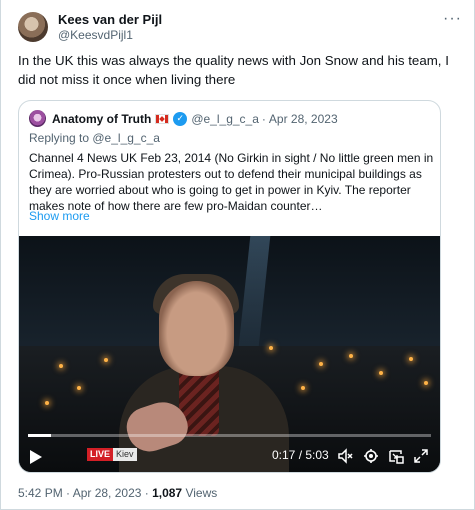 The width and height of the screenshot is (475, 510). Describe the element at coordinates (36, 457) in the screenshot. I see `play-icon` at that location.